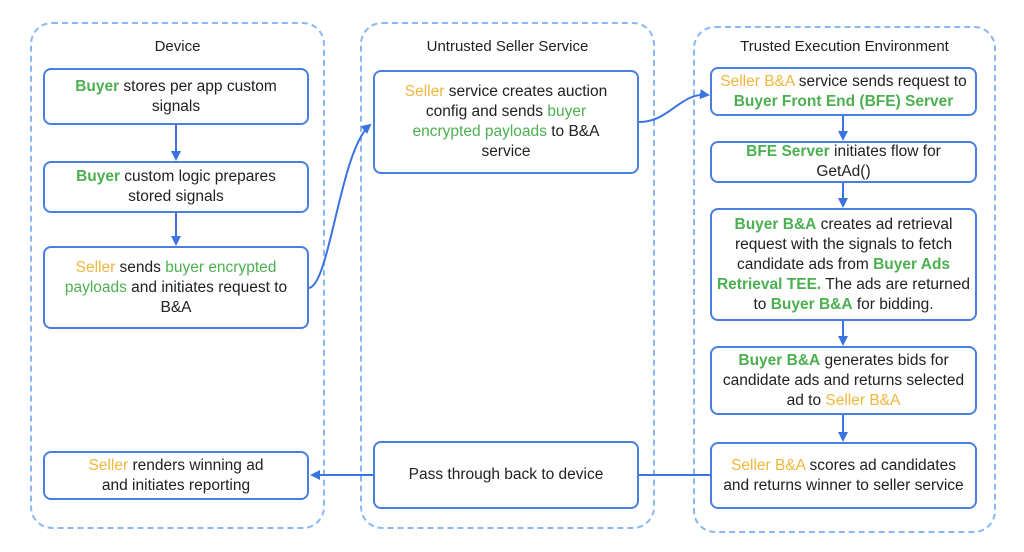 This screenshot has width=1024, height=552. What do you see at coordinates (207, 297) in the screenshot?
I see `step-text-segment: and initiates request to B&A` at bounding box center [207, 297].